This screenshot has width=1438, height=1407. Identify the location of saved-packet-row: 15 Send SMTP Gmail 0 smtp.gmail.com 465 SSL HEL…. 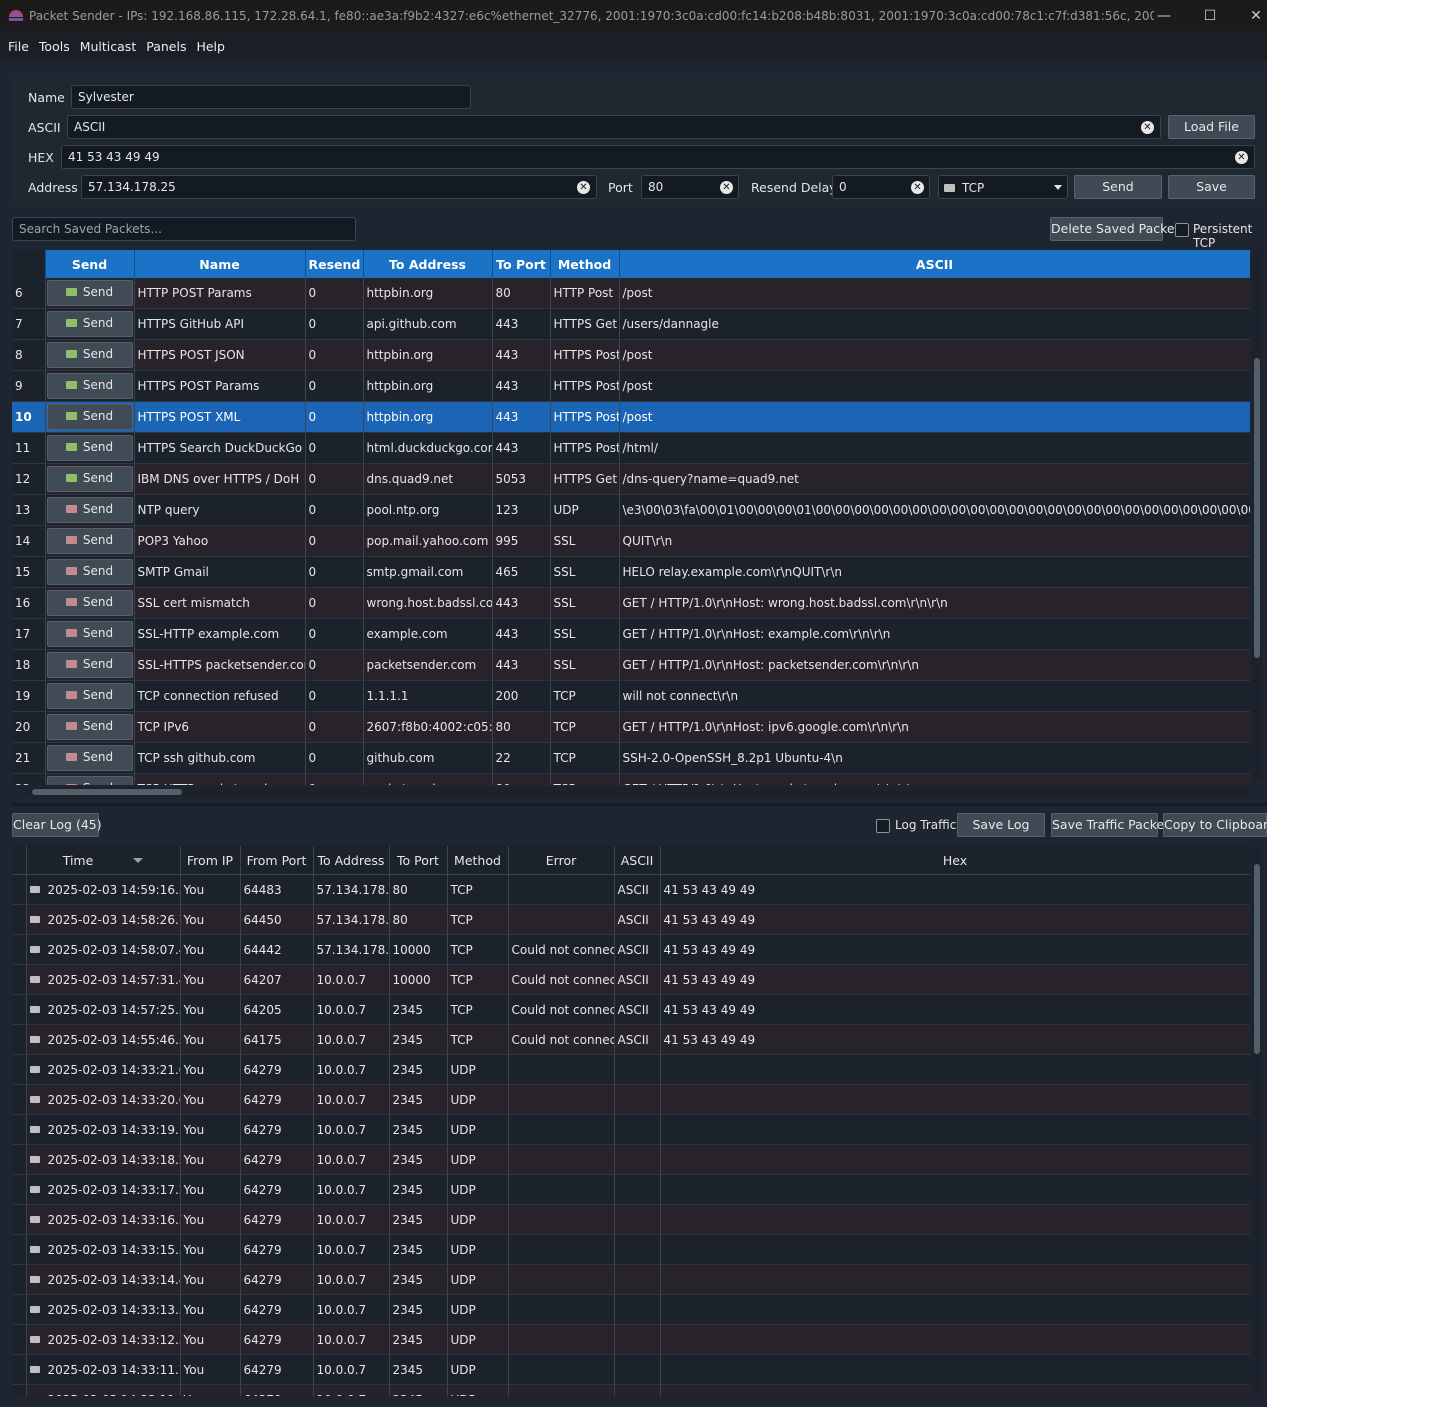
(631, 572).